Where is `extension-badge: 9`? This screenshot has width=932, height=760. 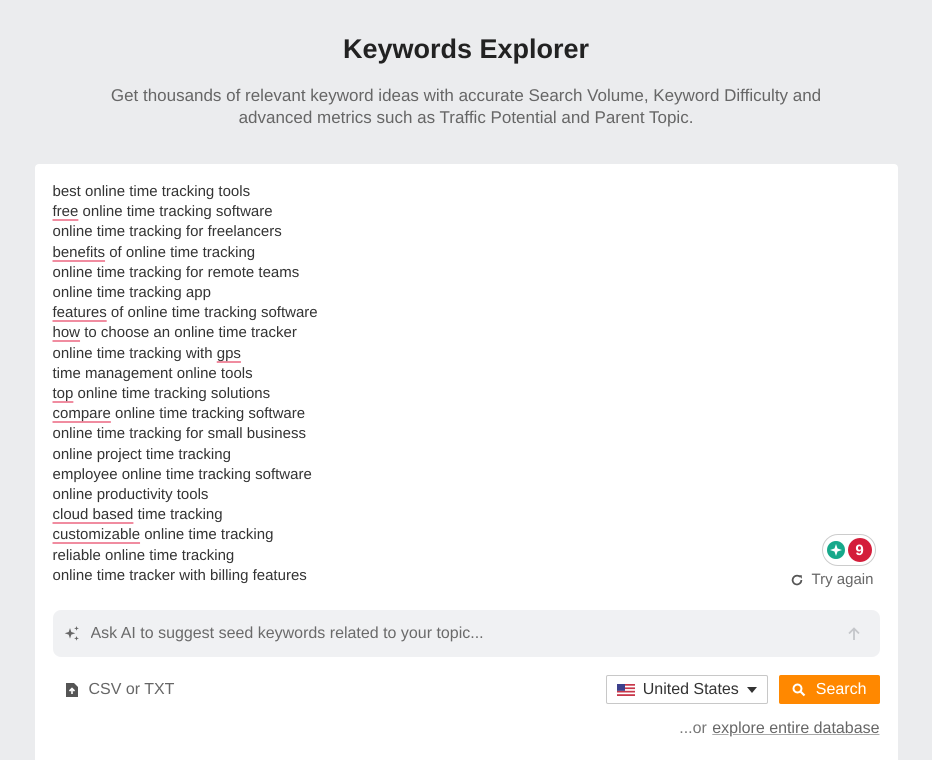 extension-badge: 9 is located at coordinates (849, 550).